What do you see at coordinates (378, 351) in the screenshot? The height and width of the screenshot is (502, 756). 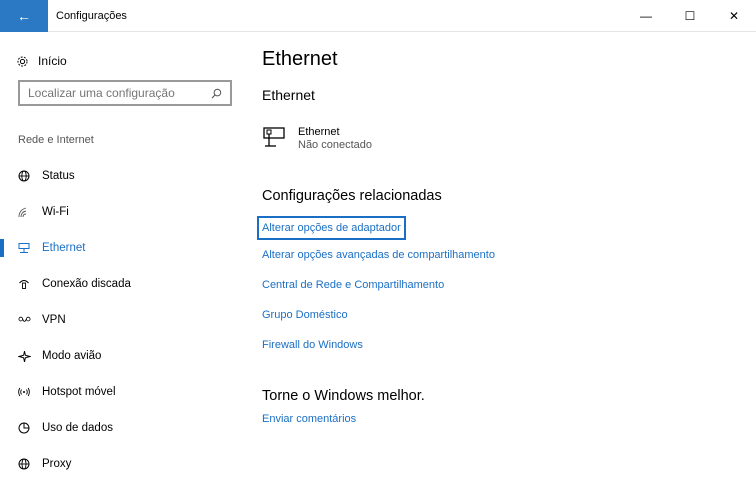 I see `windows-firewall-link: Firewall do Windows` at bounding box center [378, 351].